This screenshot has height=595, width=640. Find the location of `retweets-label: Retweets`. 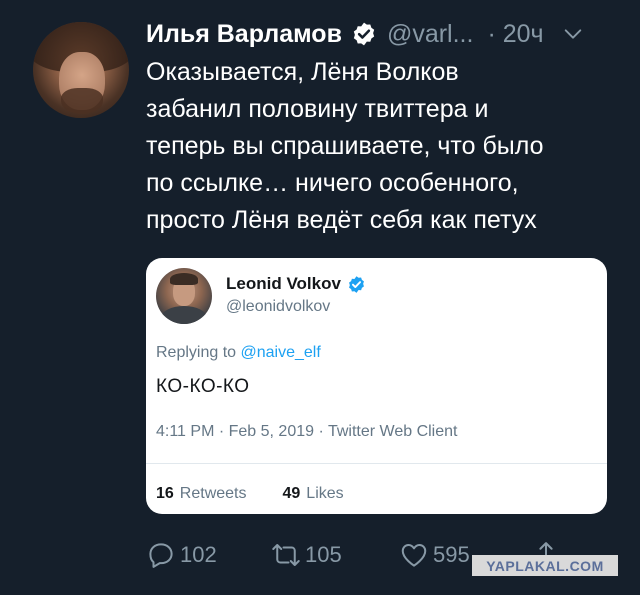

retweets-label: Retweets is located at coordinates (213, 493).